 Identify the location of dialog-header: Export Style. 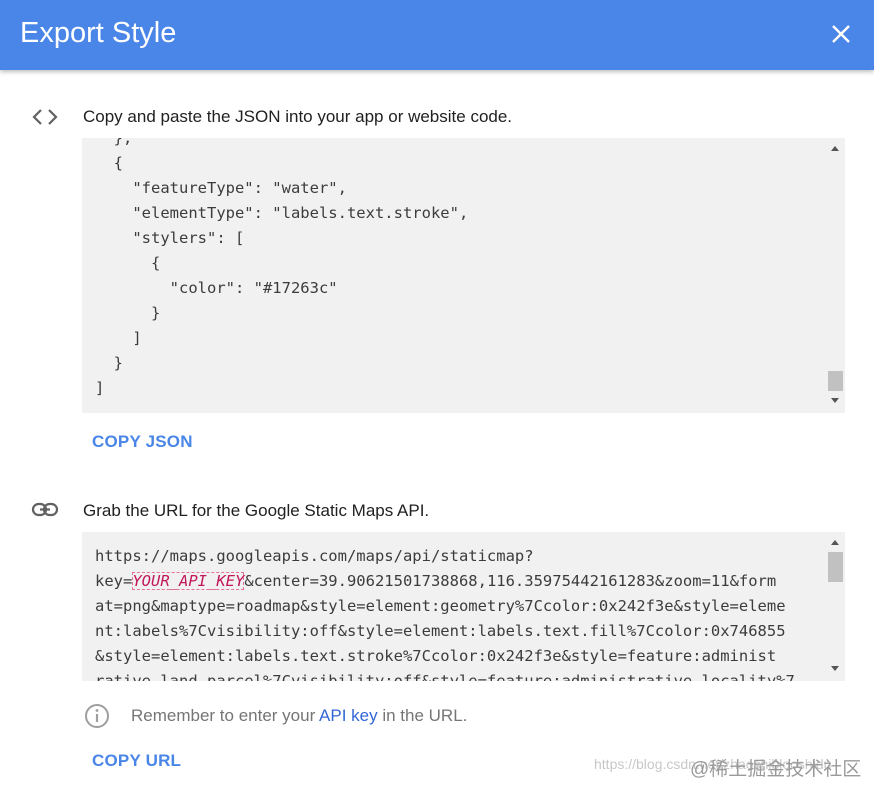
(437, 35).